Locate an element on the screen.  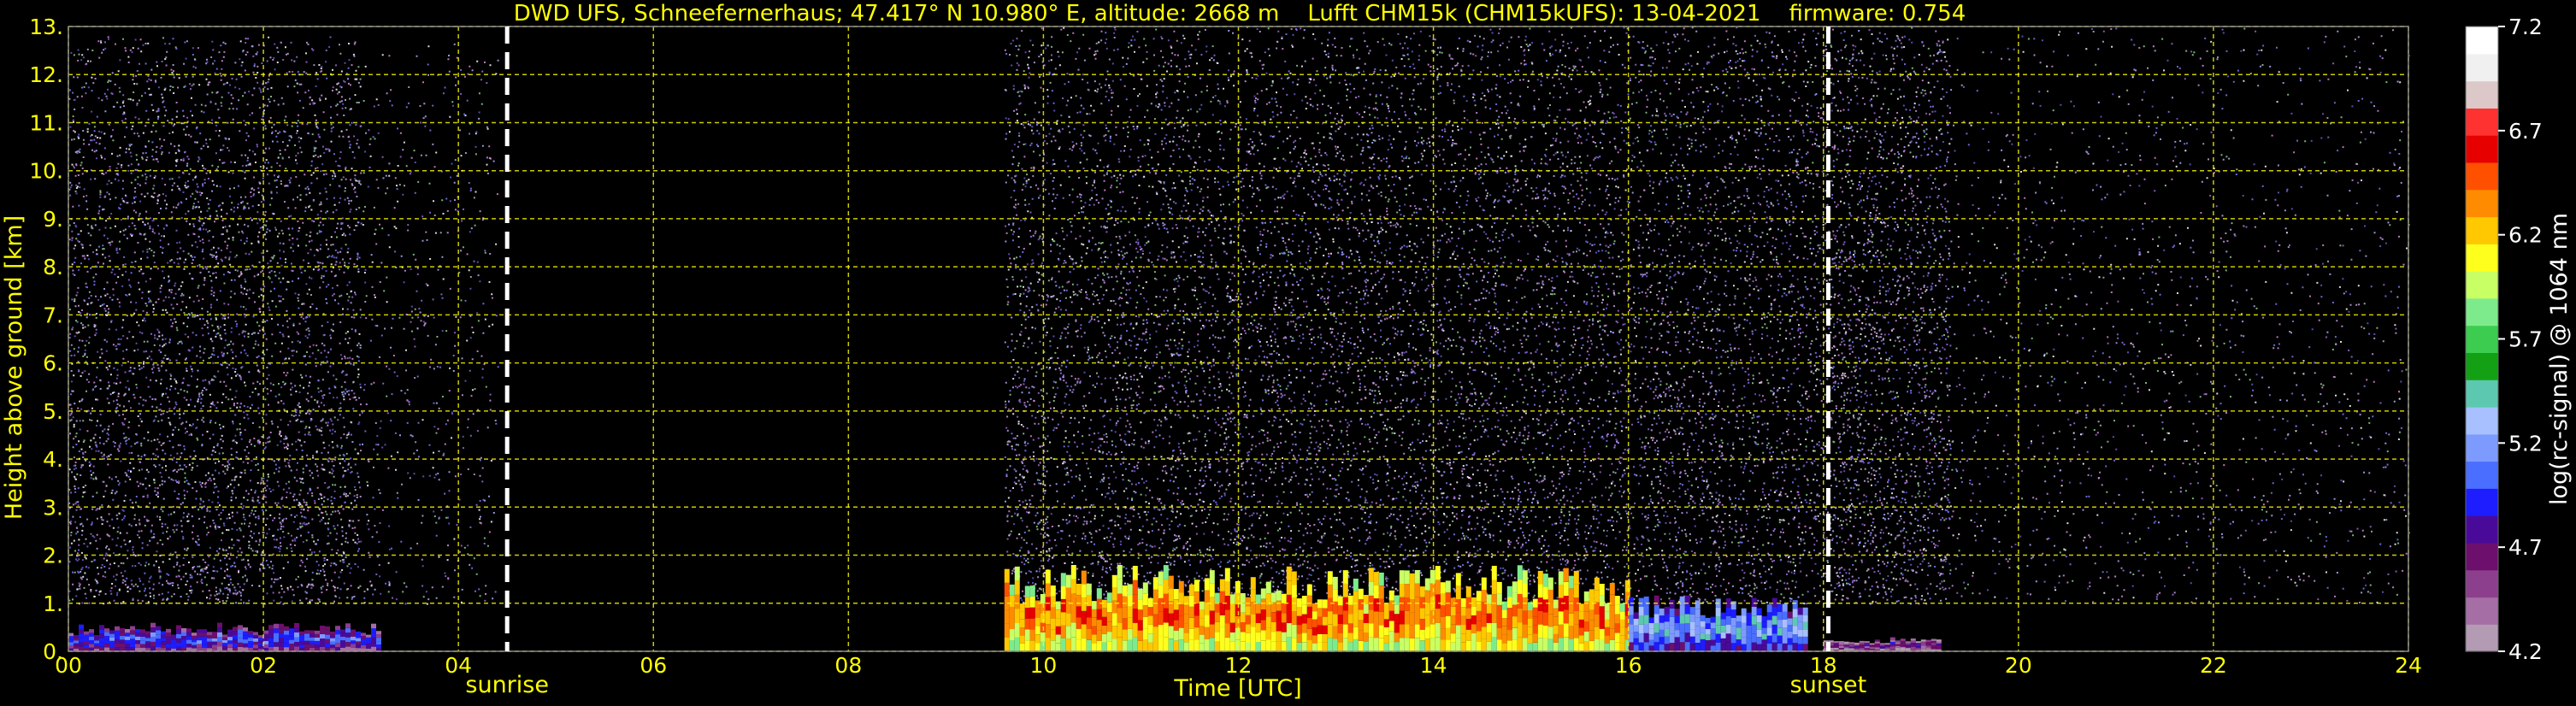
x-axis-label: Time [UTC] is located at coordinates (1237, 688).